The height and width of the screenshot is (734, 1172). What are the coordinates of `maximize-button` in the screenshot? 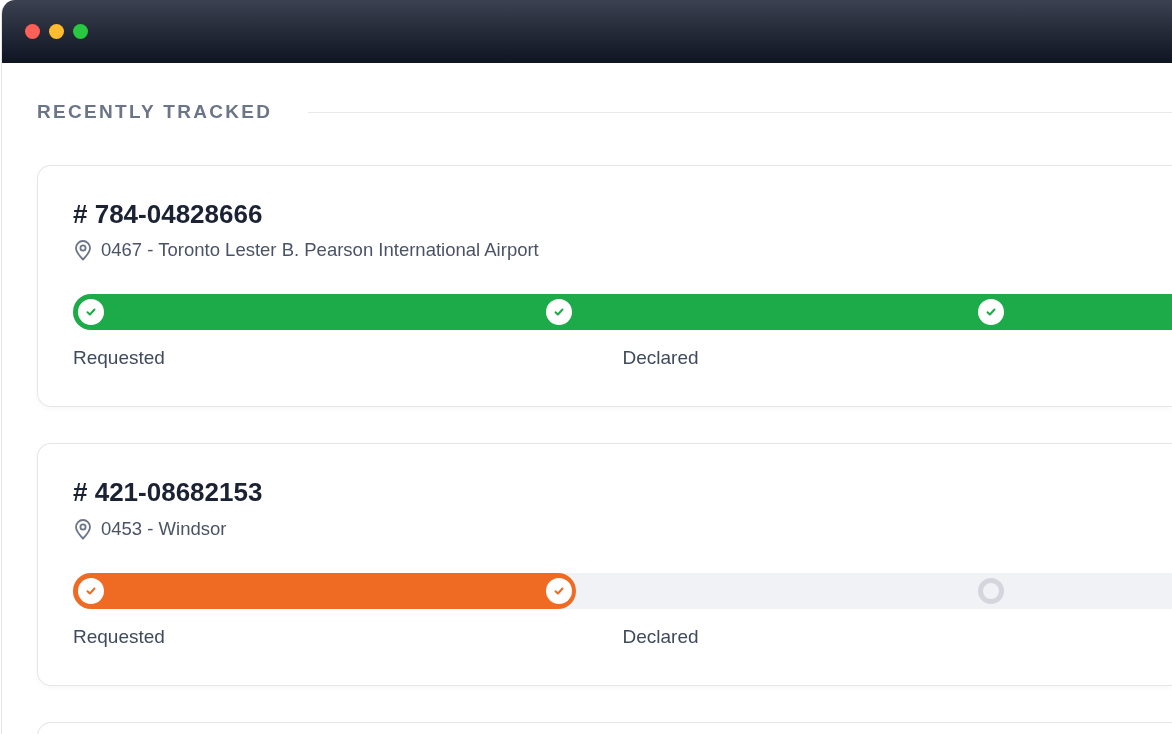 It's located at (80, 31).